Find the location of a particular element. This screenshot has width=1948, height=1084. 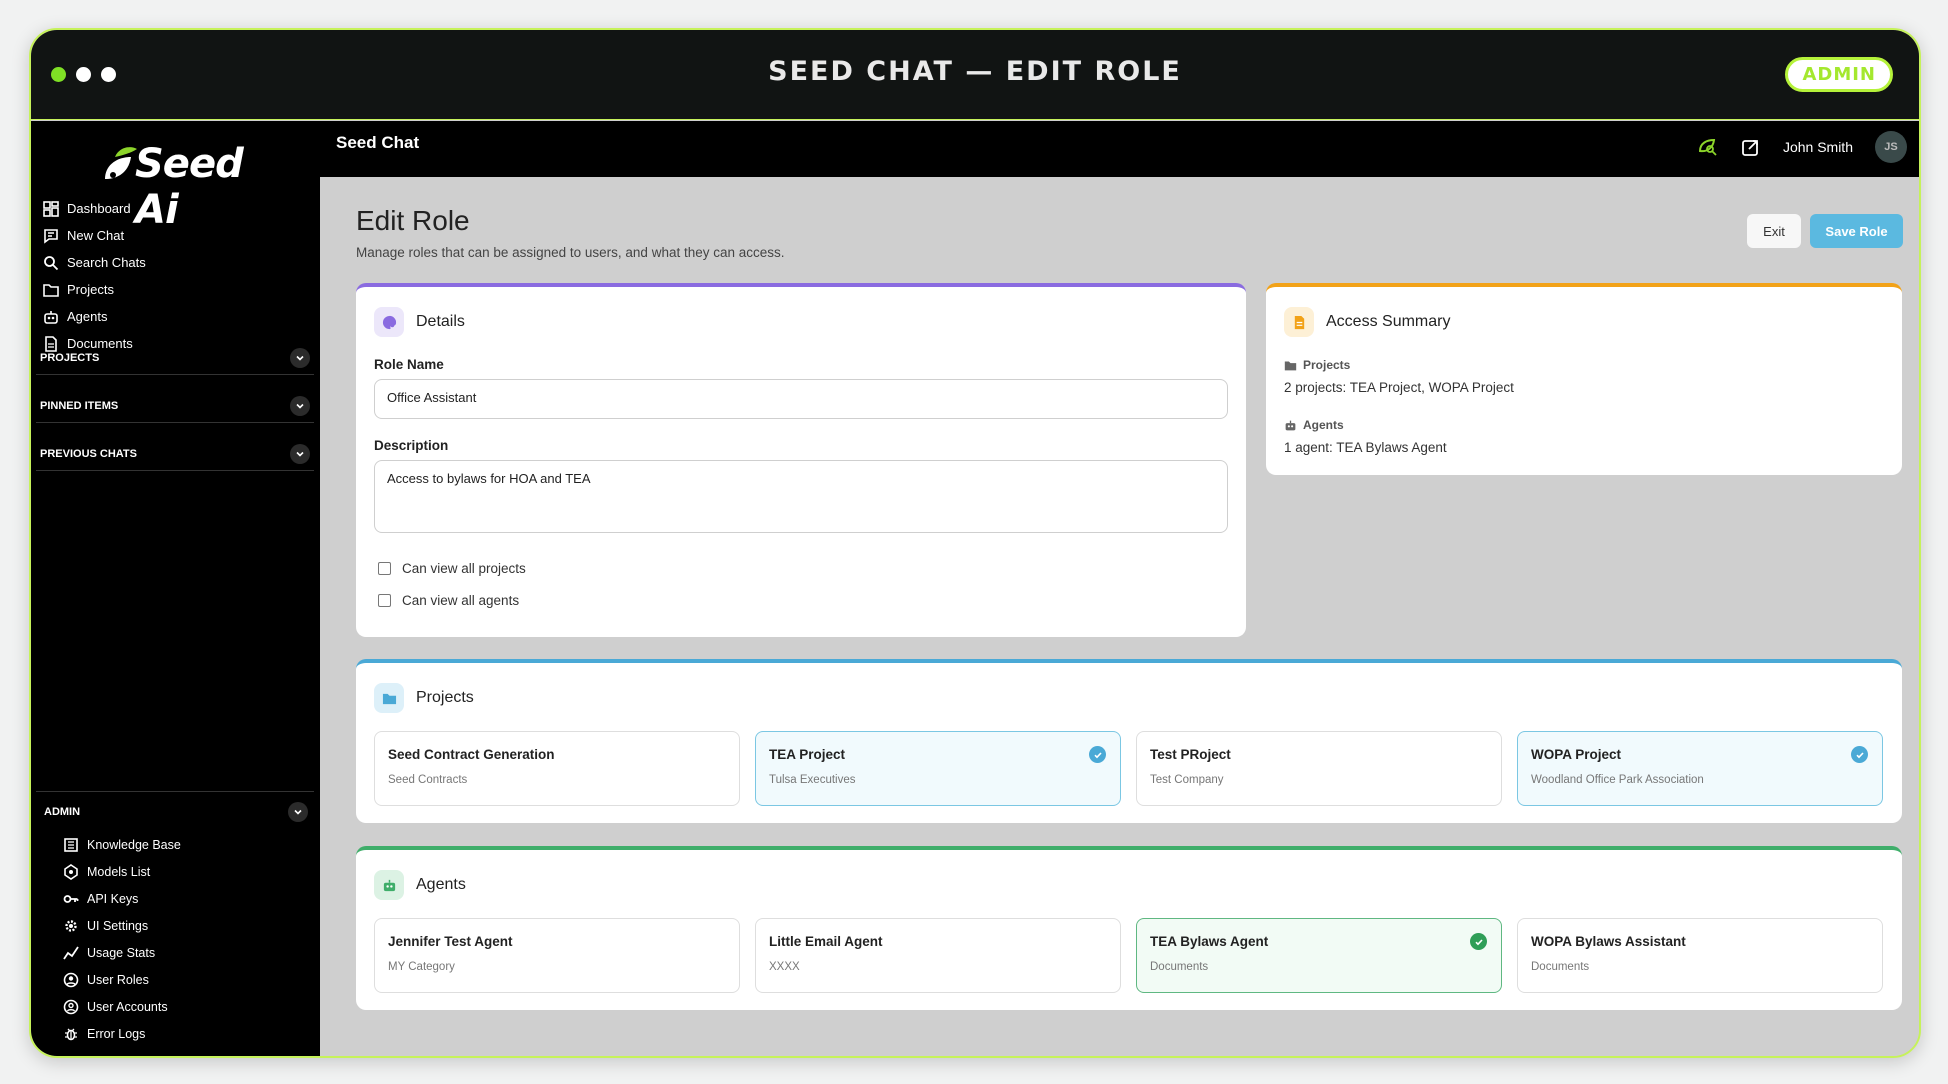

leaf-logo-icon is located at coordinates (121, 163).